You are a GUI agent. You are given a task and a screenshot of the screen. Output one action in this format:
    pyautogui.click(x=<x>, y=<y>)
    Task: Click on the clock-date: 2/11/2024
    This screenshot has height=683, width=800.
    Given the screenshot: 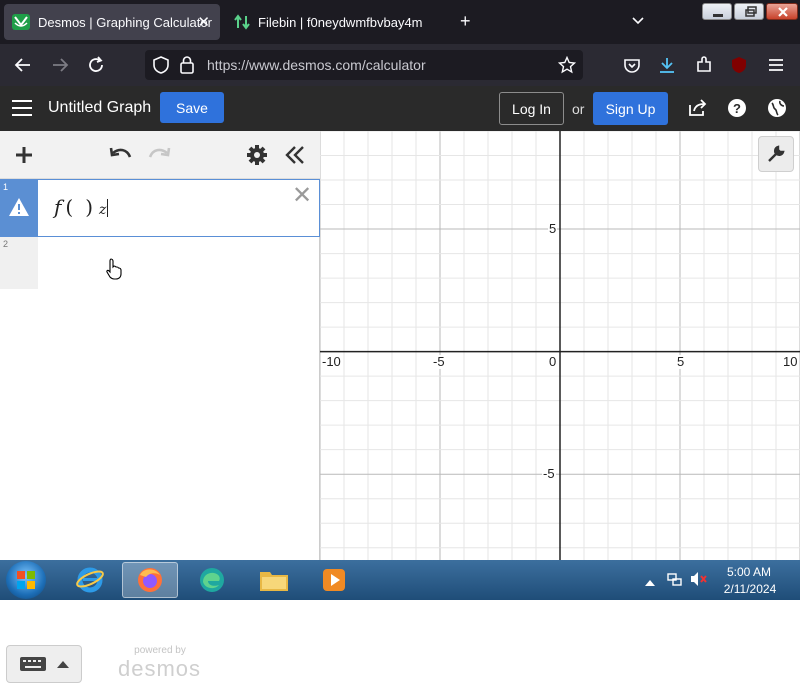 What is the action you would take?
    pyautogui.click(x=750, y=589)
    